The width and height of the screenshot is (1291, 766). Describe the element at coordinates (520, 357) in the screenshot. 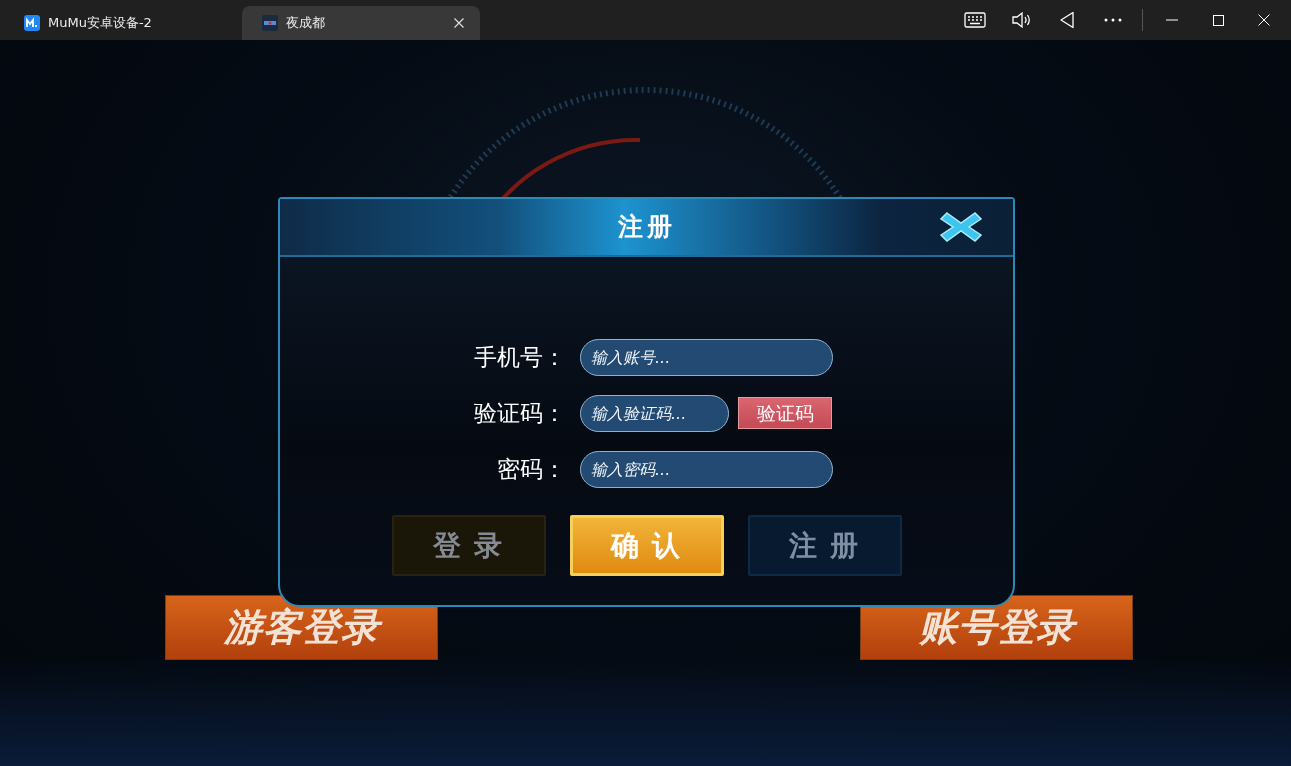

I see `field-label: 手机号：` at that location.